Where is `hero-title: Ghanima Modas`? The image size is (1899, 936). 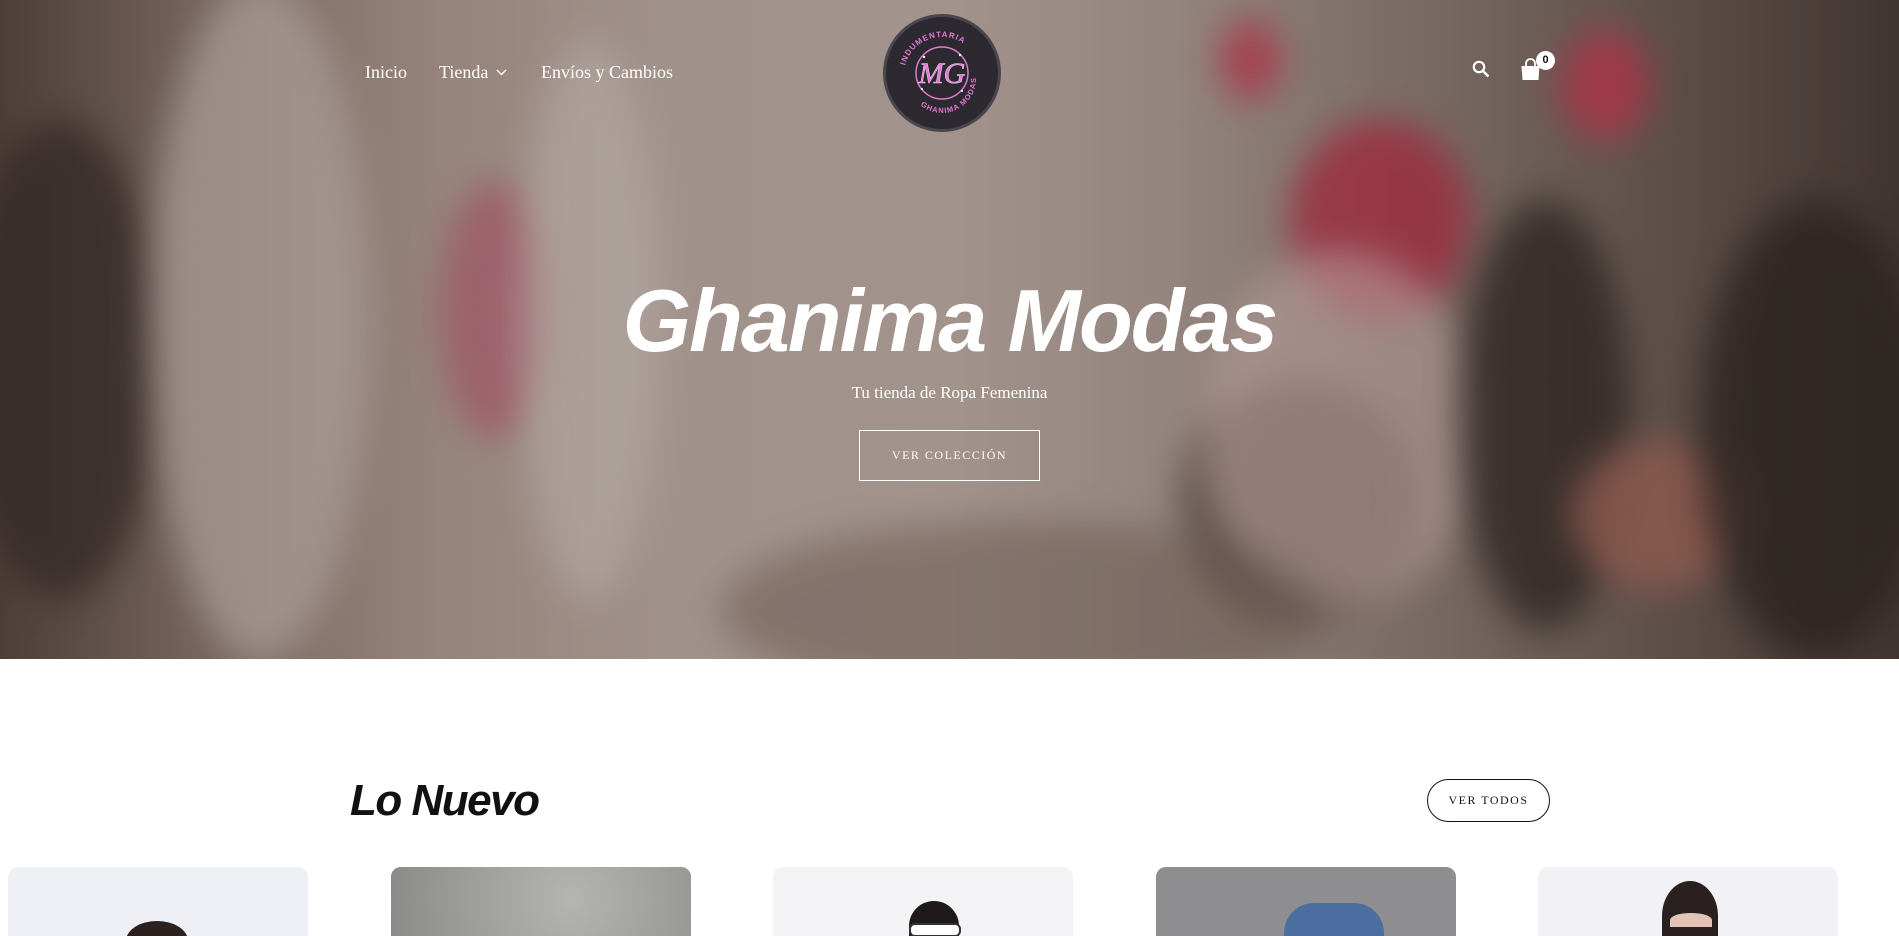
hero-title: Ghanima Modas is located at coordinates (950, 320).